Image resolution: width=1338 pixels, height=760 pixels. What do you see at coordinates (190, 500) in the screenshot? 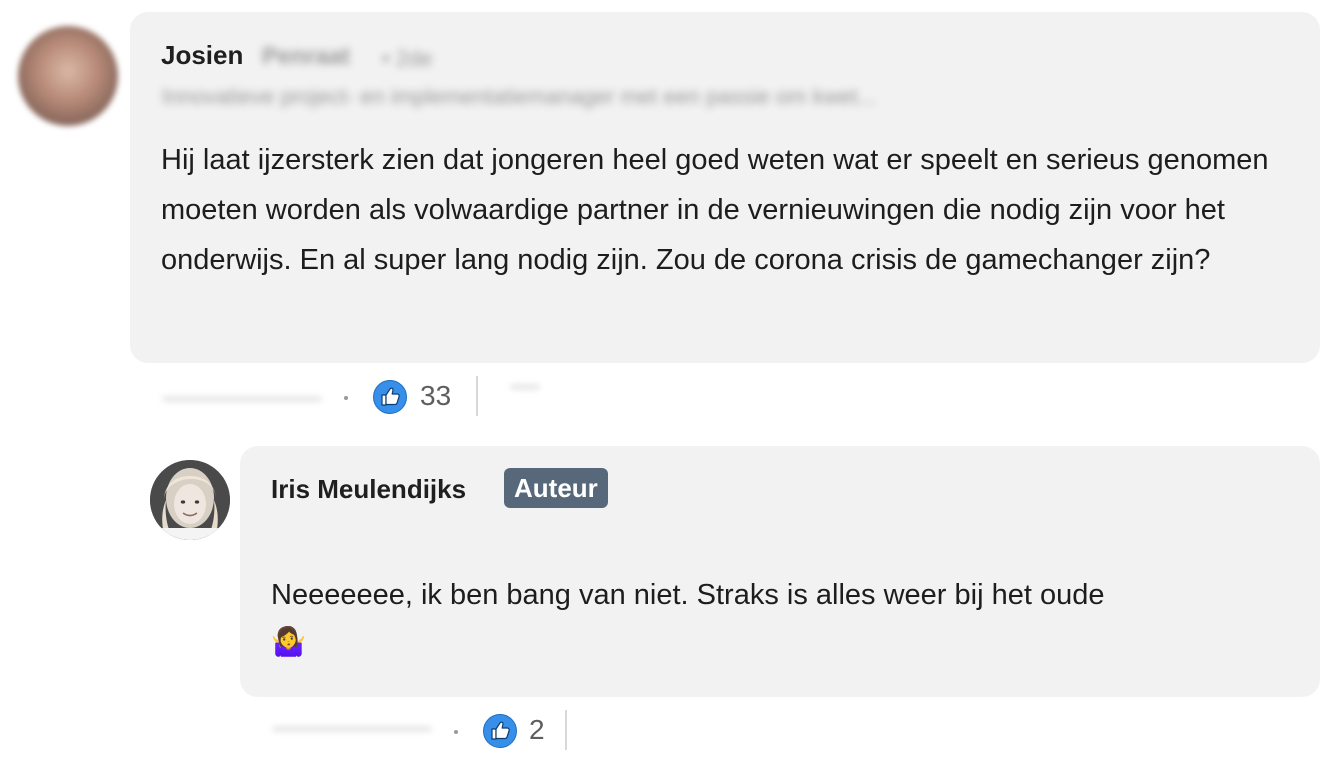
I see `reply-author-avatar` at bounding box center [190, 500].